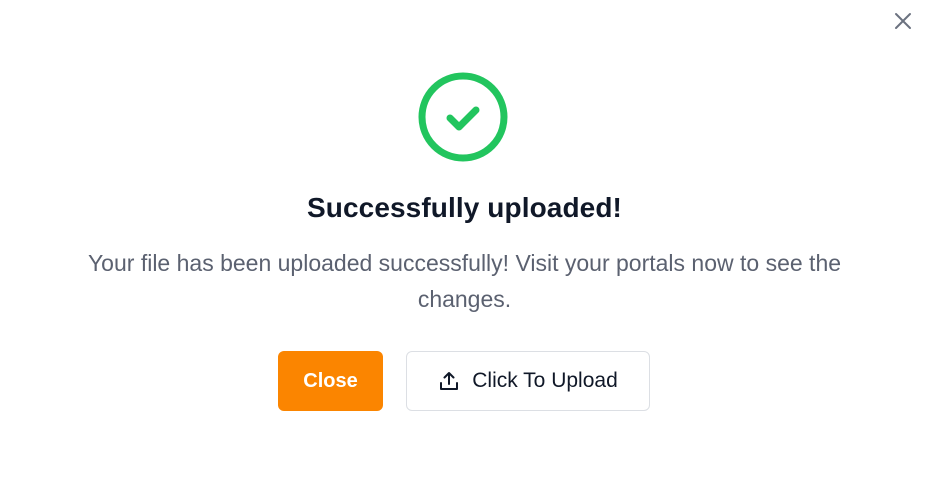 The image size is (929, 479). I want to click on close-icon, so click(903, 21).